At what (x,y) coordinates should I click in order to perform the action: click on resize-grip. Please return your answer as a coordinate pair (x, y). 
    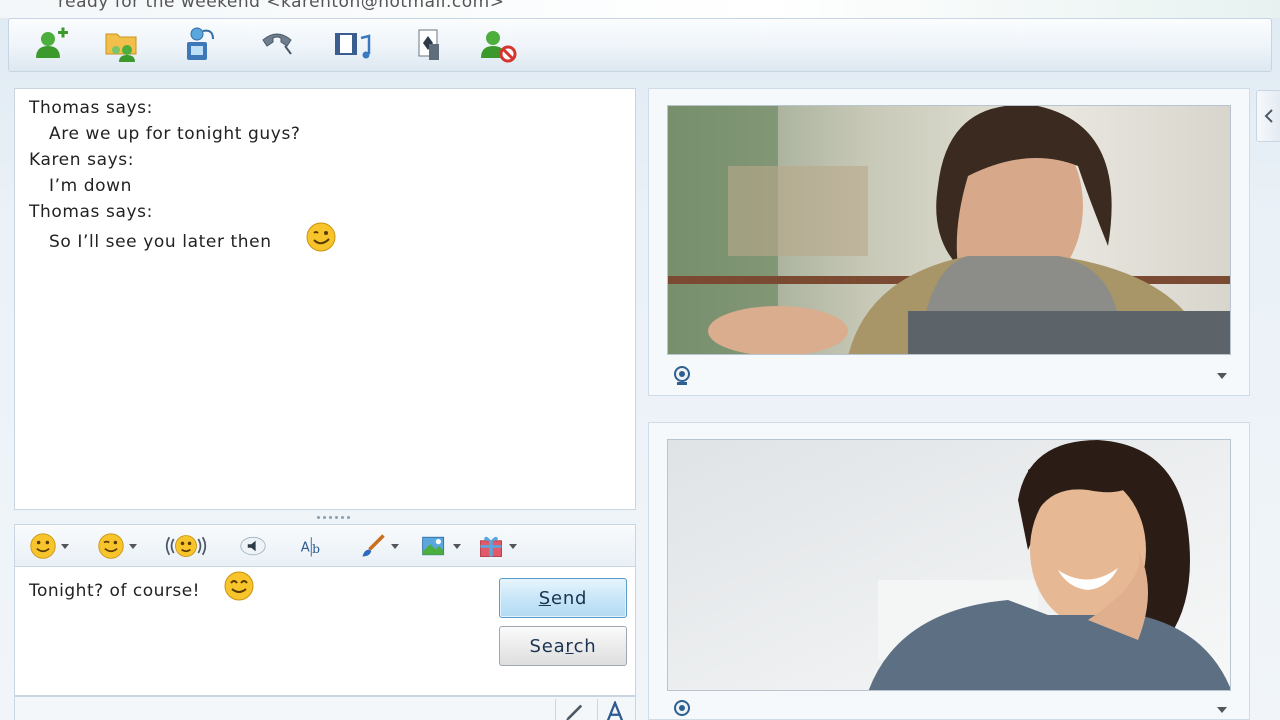
    Looking at the image, I should click on (333, 518).